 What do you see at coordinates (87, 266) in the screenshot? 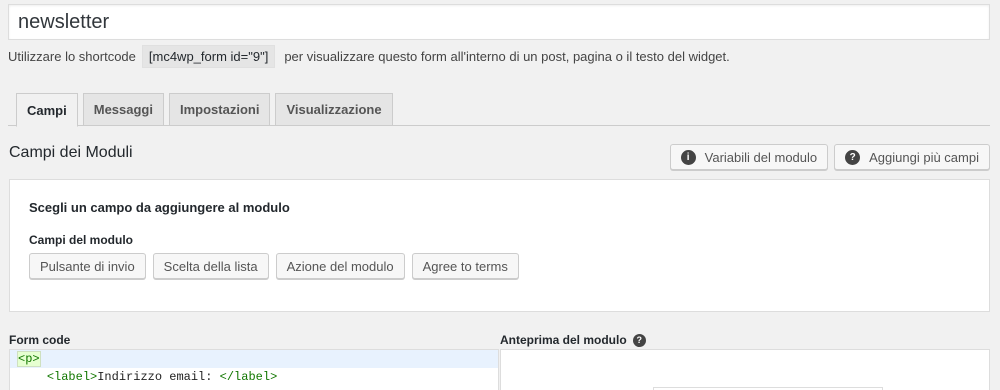
I see `submit-button-field: Pulsante di invio` at bounding box center [87, 266].